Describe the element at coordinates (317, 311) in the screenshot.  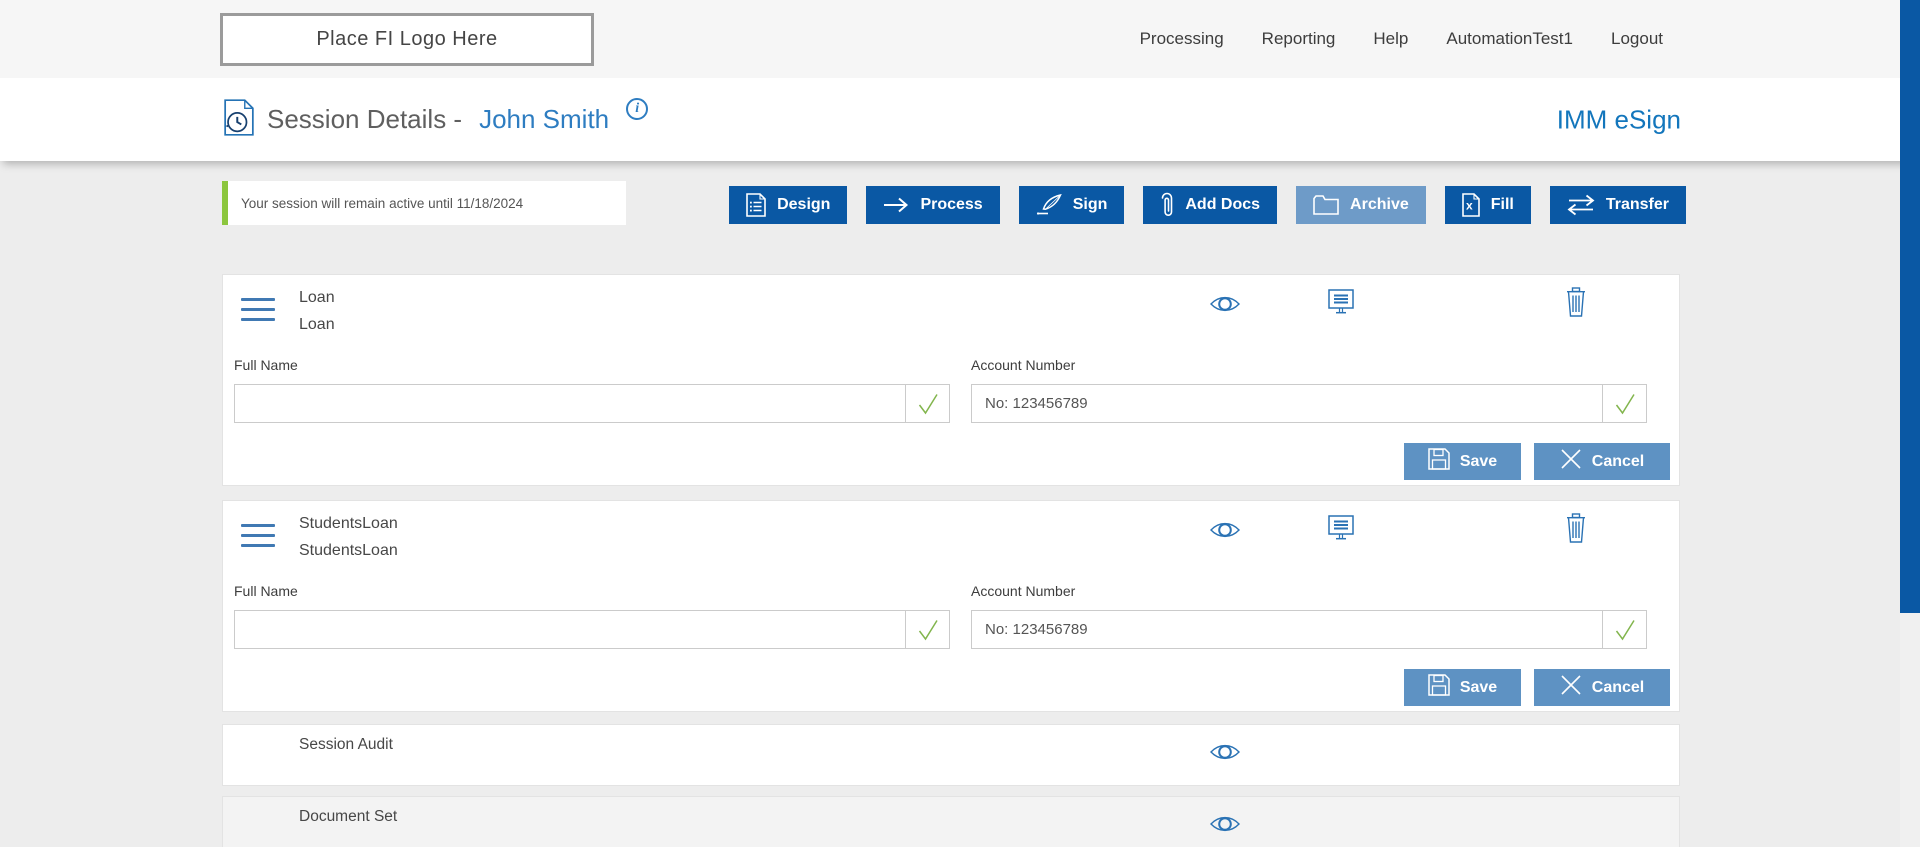
I see `card-title: Loan Loan` at that location.